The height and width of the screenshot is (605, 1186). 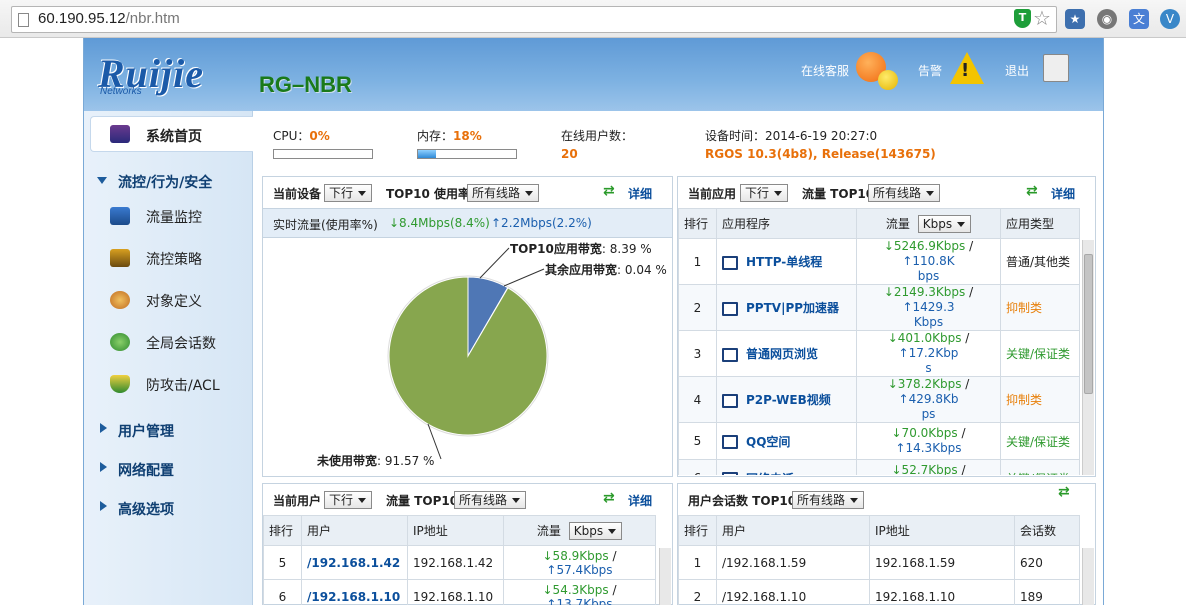 What do you see at coordinates (1075, 19) in the screenshot?
I see `extension-star-icon: ★` at bounding box center [1075, 19].